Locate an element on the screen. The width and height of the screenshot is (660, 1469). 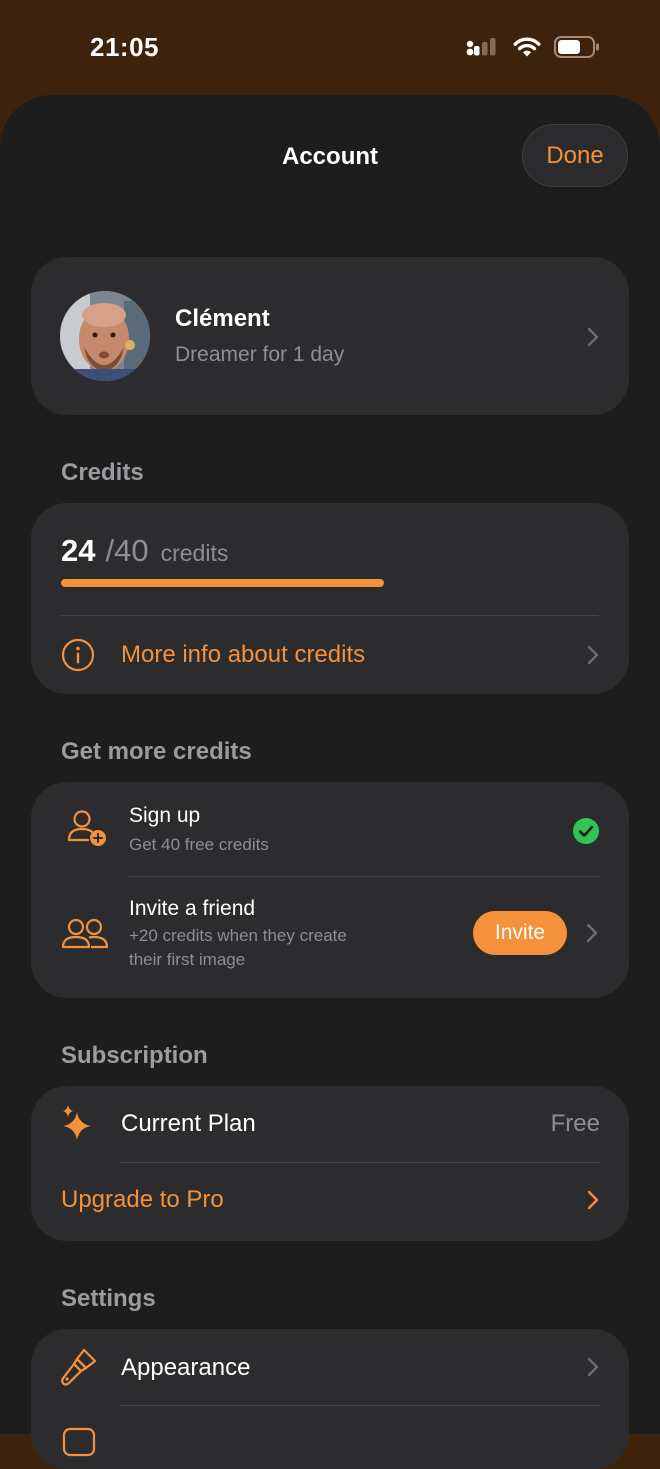
credits-progress-bar is located at coordinates (330, 583).